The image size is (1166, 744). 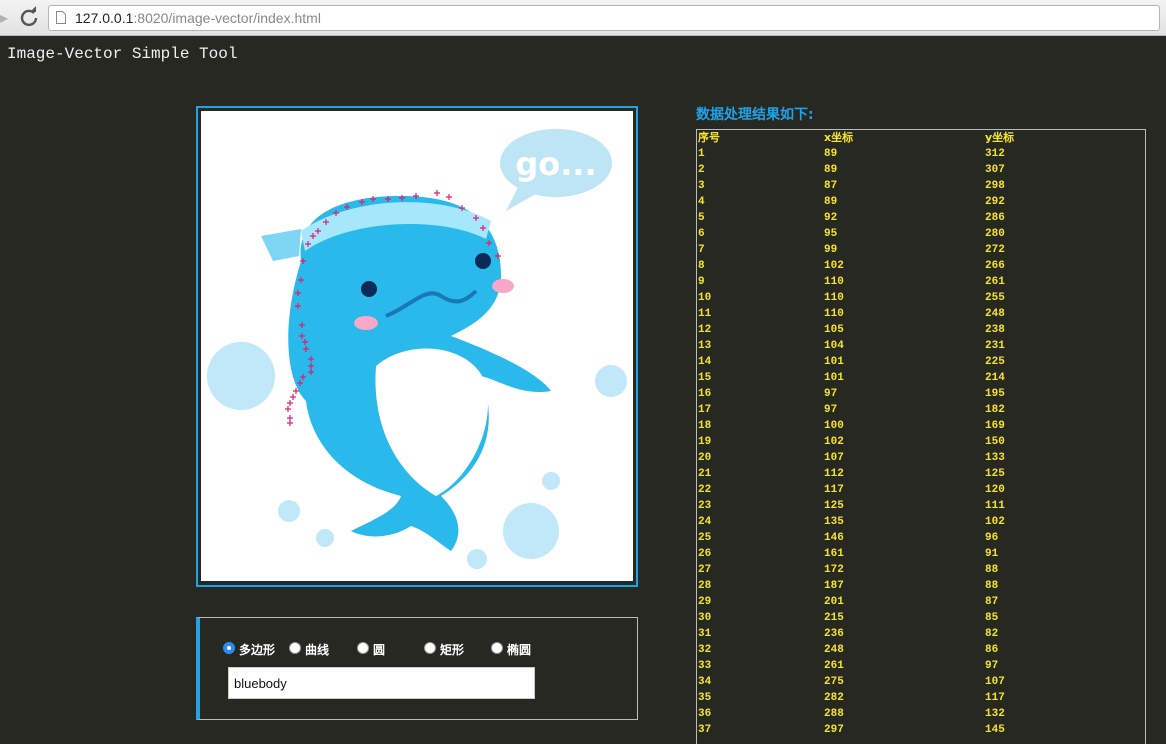 What do you see at coordinates (921, 138) in the screenshot?
I see `table-header-row: 序号 x坐标 y坐标` at bounding box center [921, 138].